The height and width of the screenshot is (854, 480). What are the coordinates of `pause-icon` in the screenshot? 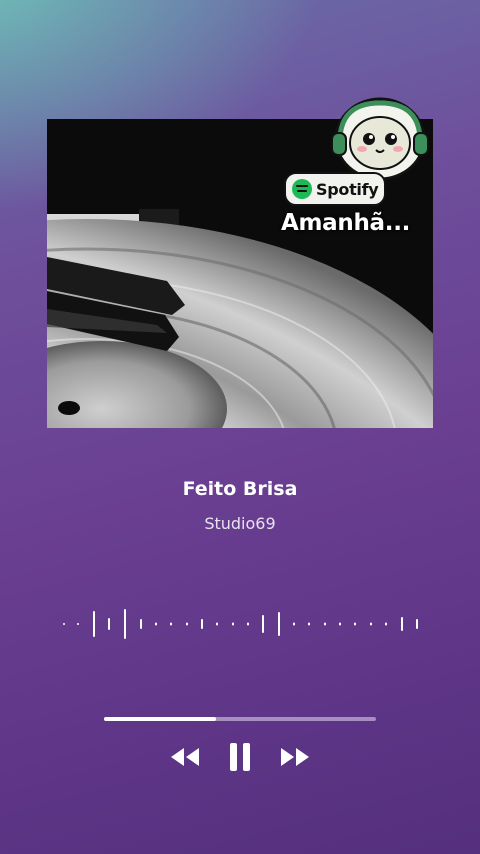 It's located at (240, 757).